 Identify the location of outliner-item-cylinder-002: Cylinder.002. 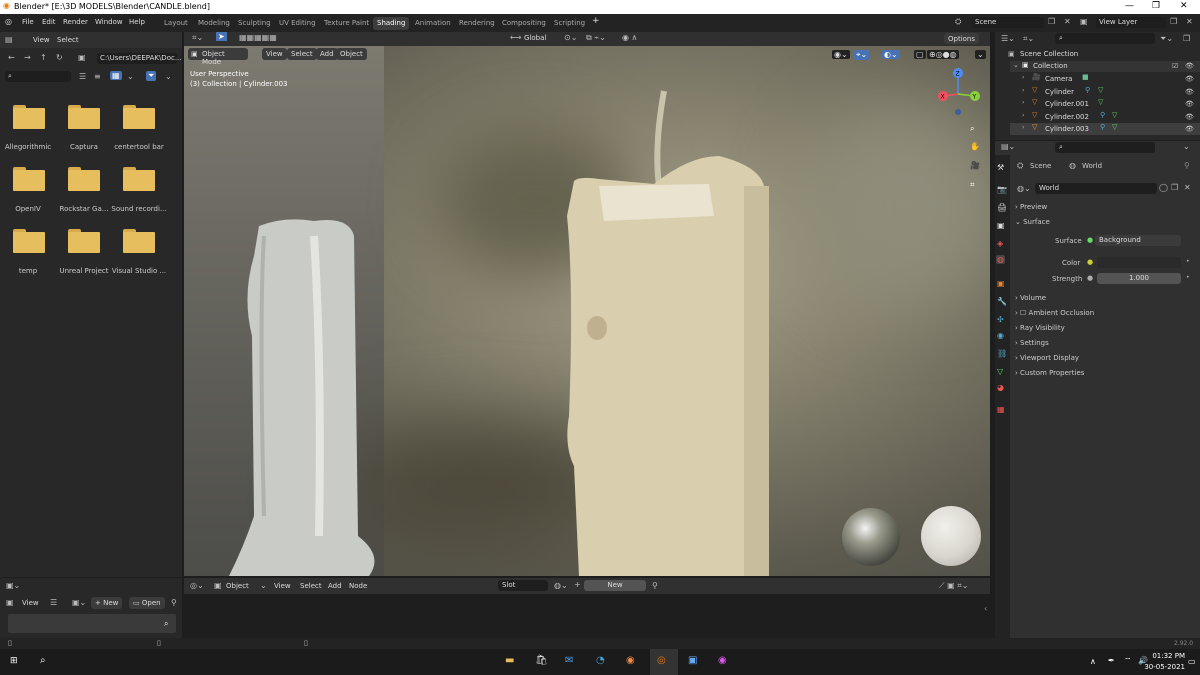
(1067, 117).